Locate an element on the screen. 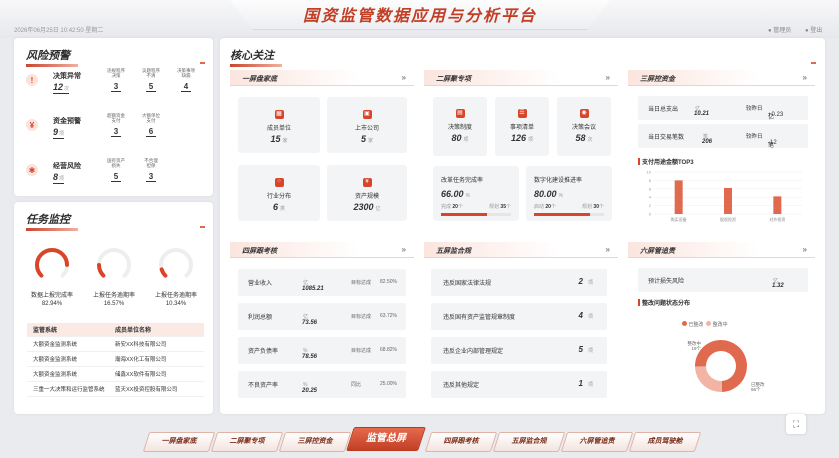  rectify-chart-title: 整改问题状态分布 is located at coordinates (663, 302).